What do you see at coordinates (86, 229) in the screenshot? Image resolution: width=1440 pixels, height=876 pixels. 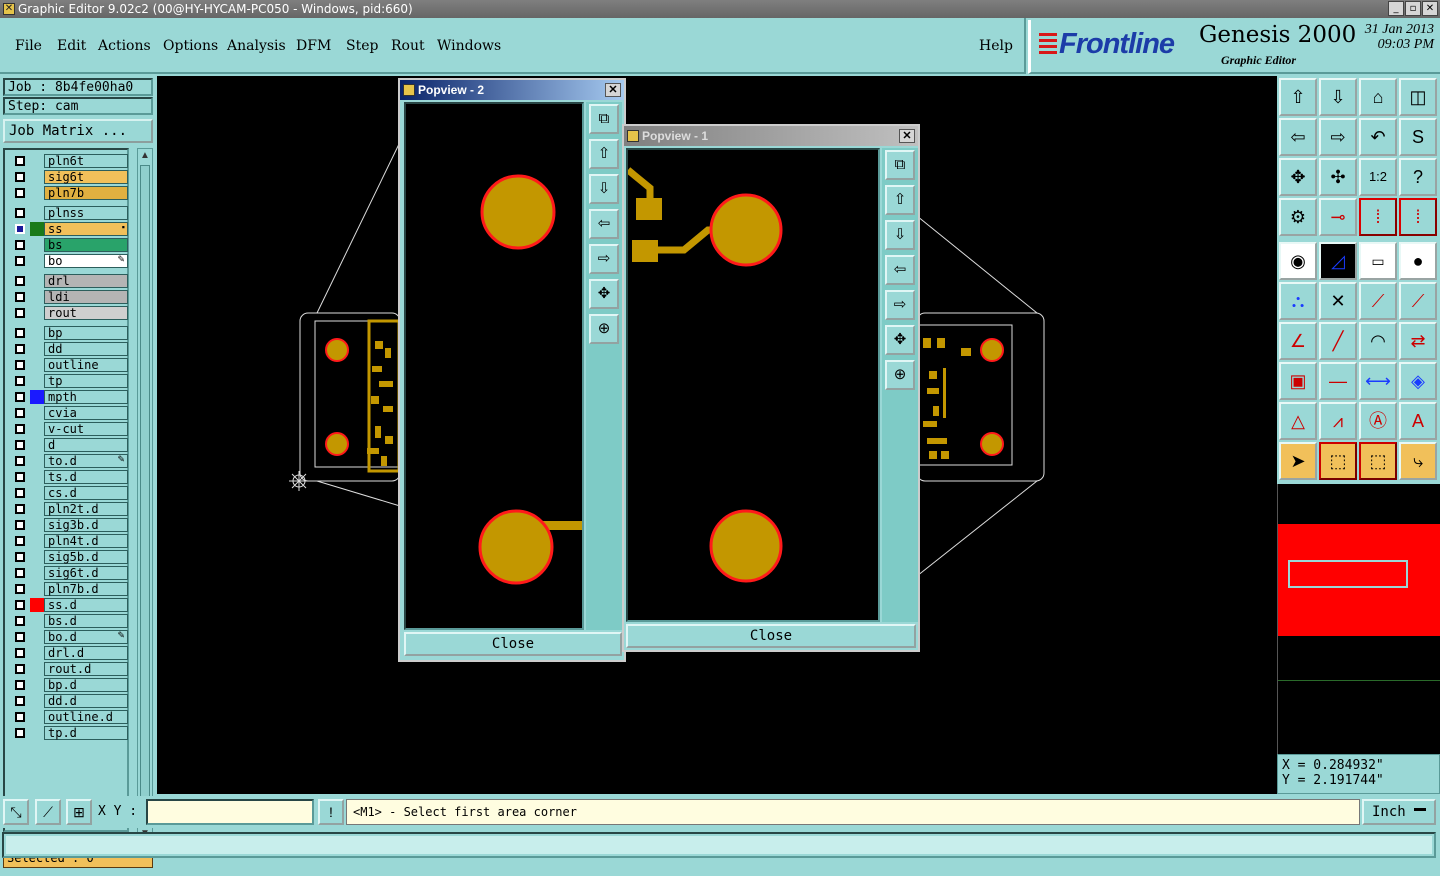 I see `layer-name: ss` at bounding box center [86, 229].